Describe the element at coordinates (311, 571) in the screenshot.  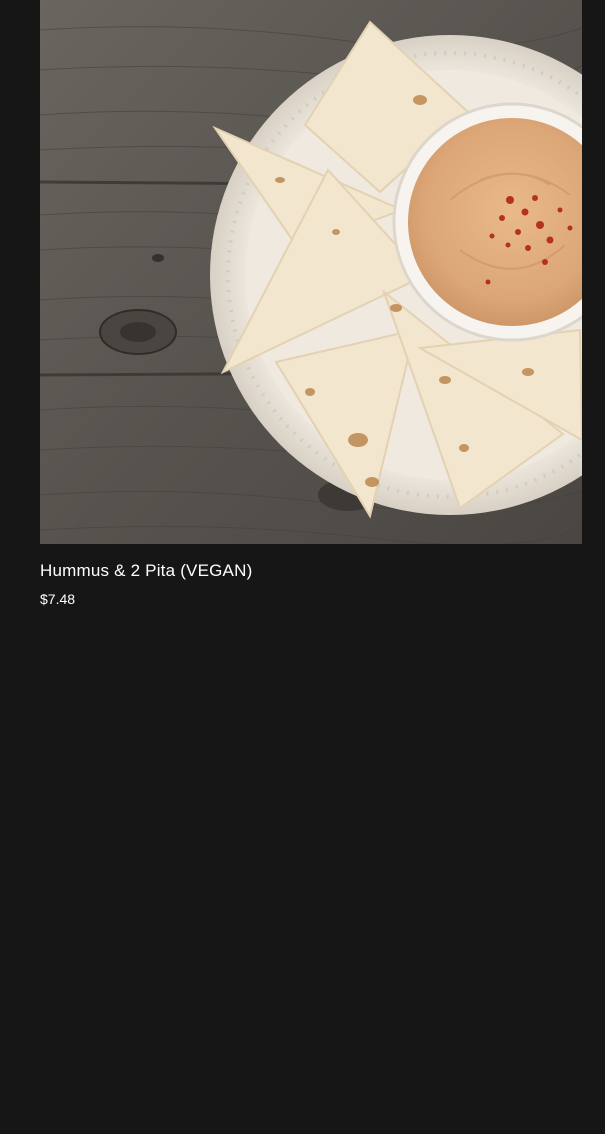
I see `product-name: Hummus & 2 Pita (VEGAN)` at that location.